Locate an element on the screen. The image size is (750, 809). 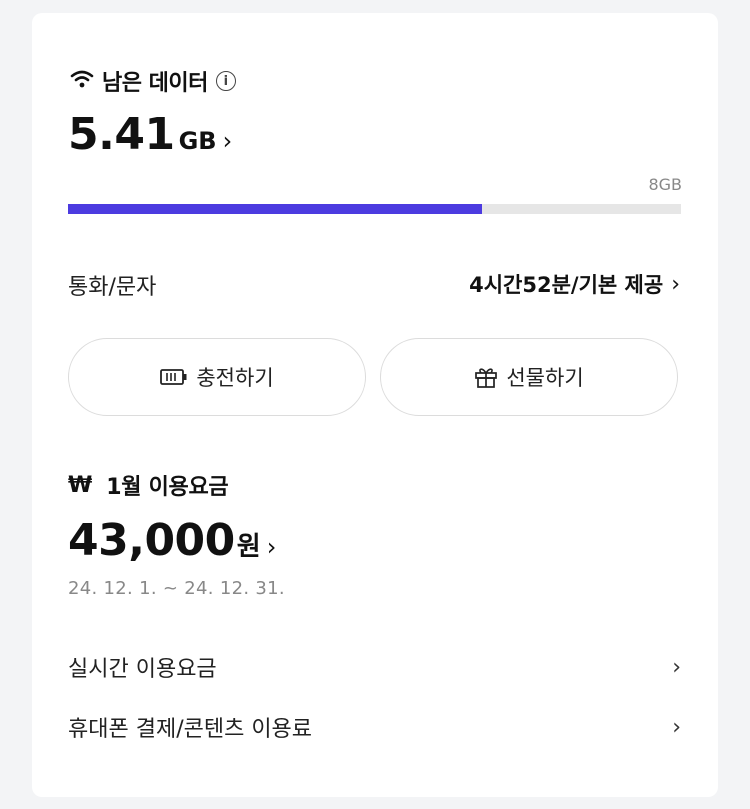
data-title: 남은 데이터 is located at coordinates (155, 83).